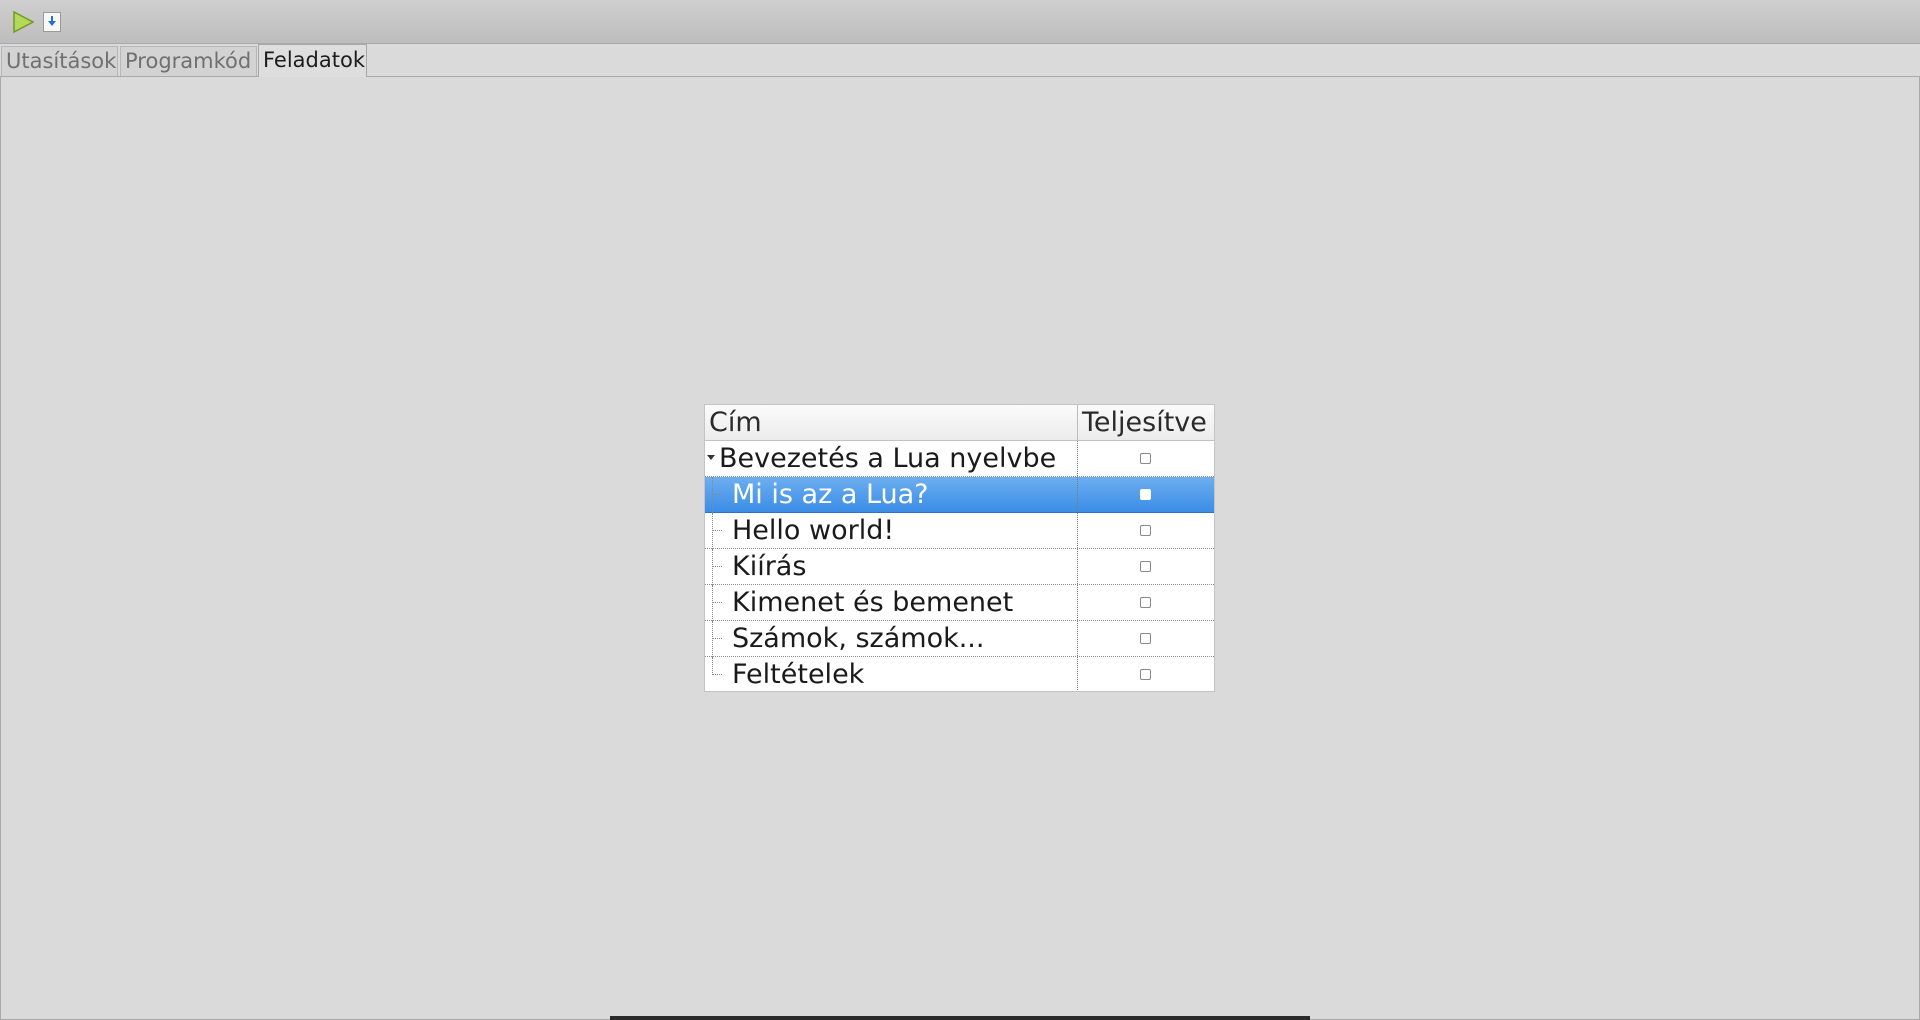 This screenshot has height=1020, width=1920. What do you see at coordinates (188, 61) in the screenshot?
I see `tab-programkod: Programkód` at bounding box center [188, 61].